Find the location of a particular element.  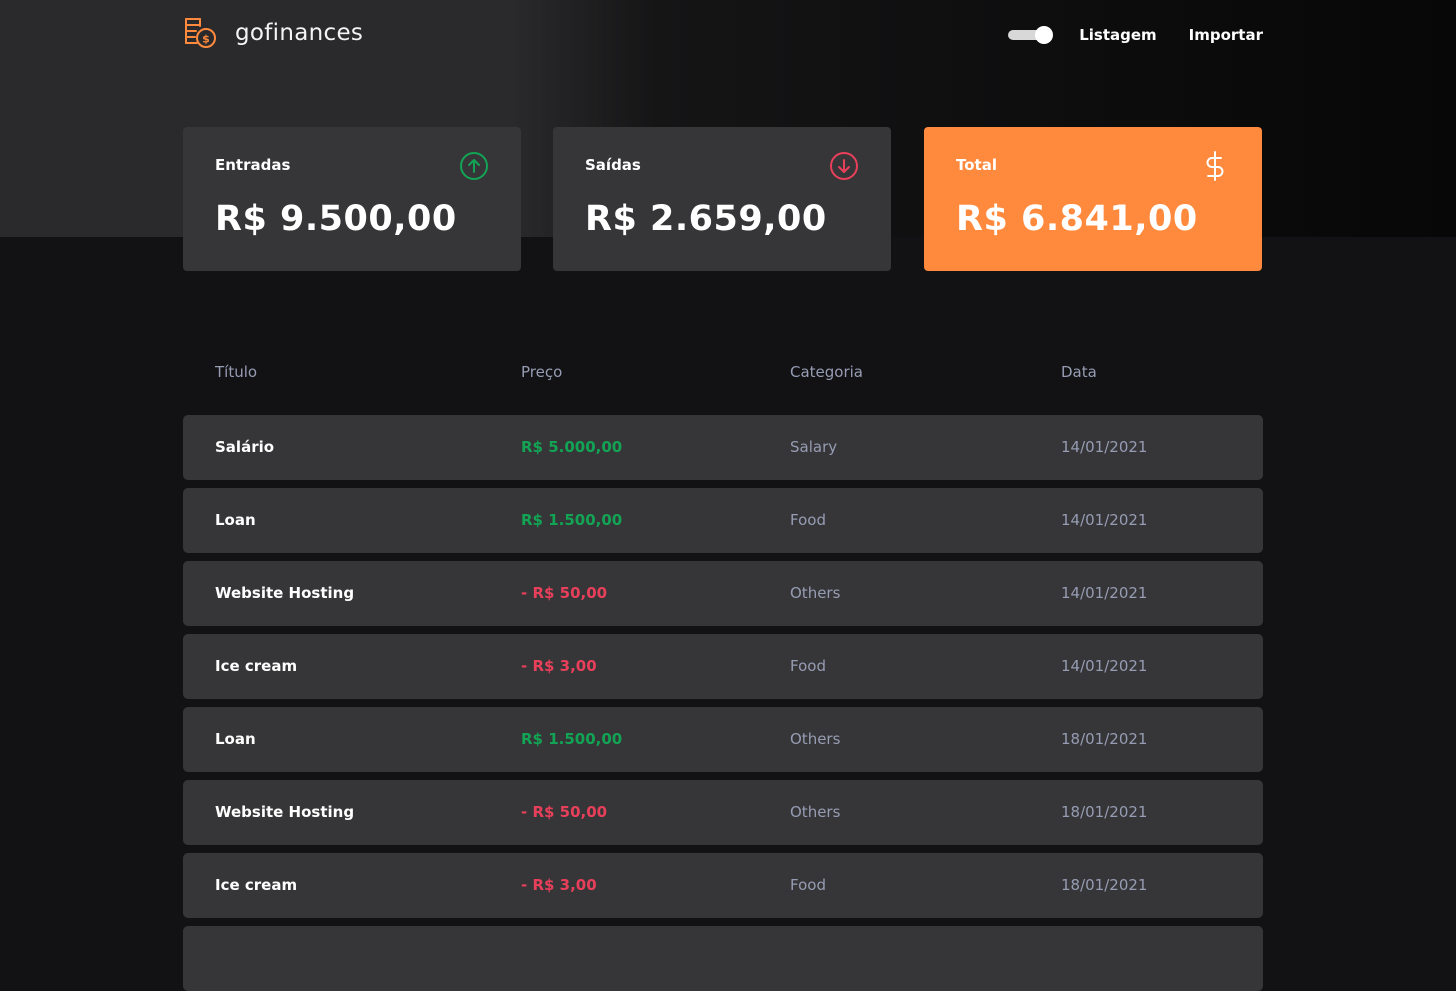

row-price: R$ 5.000,00 is located at coordinates (572, 447).